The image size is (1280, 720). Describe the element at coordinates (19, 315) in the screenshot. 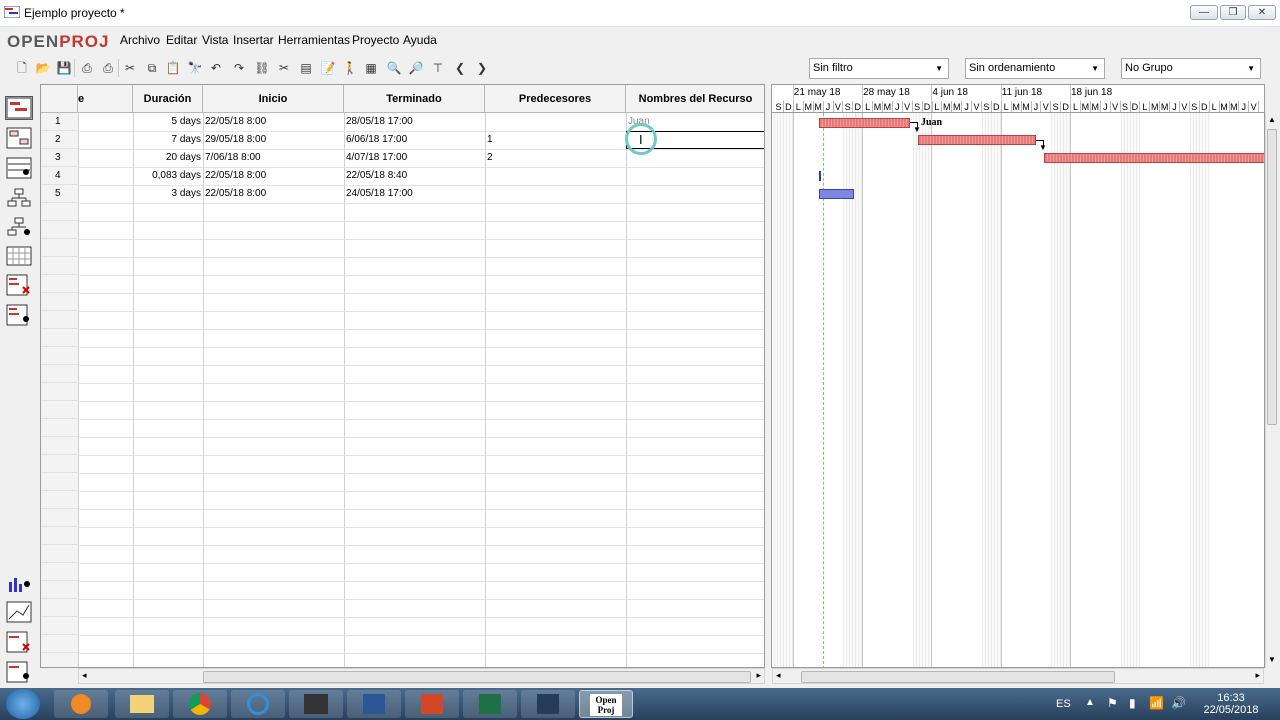

I see `resource-usage-view-icon` at that location.